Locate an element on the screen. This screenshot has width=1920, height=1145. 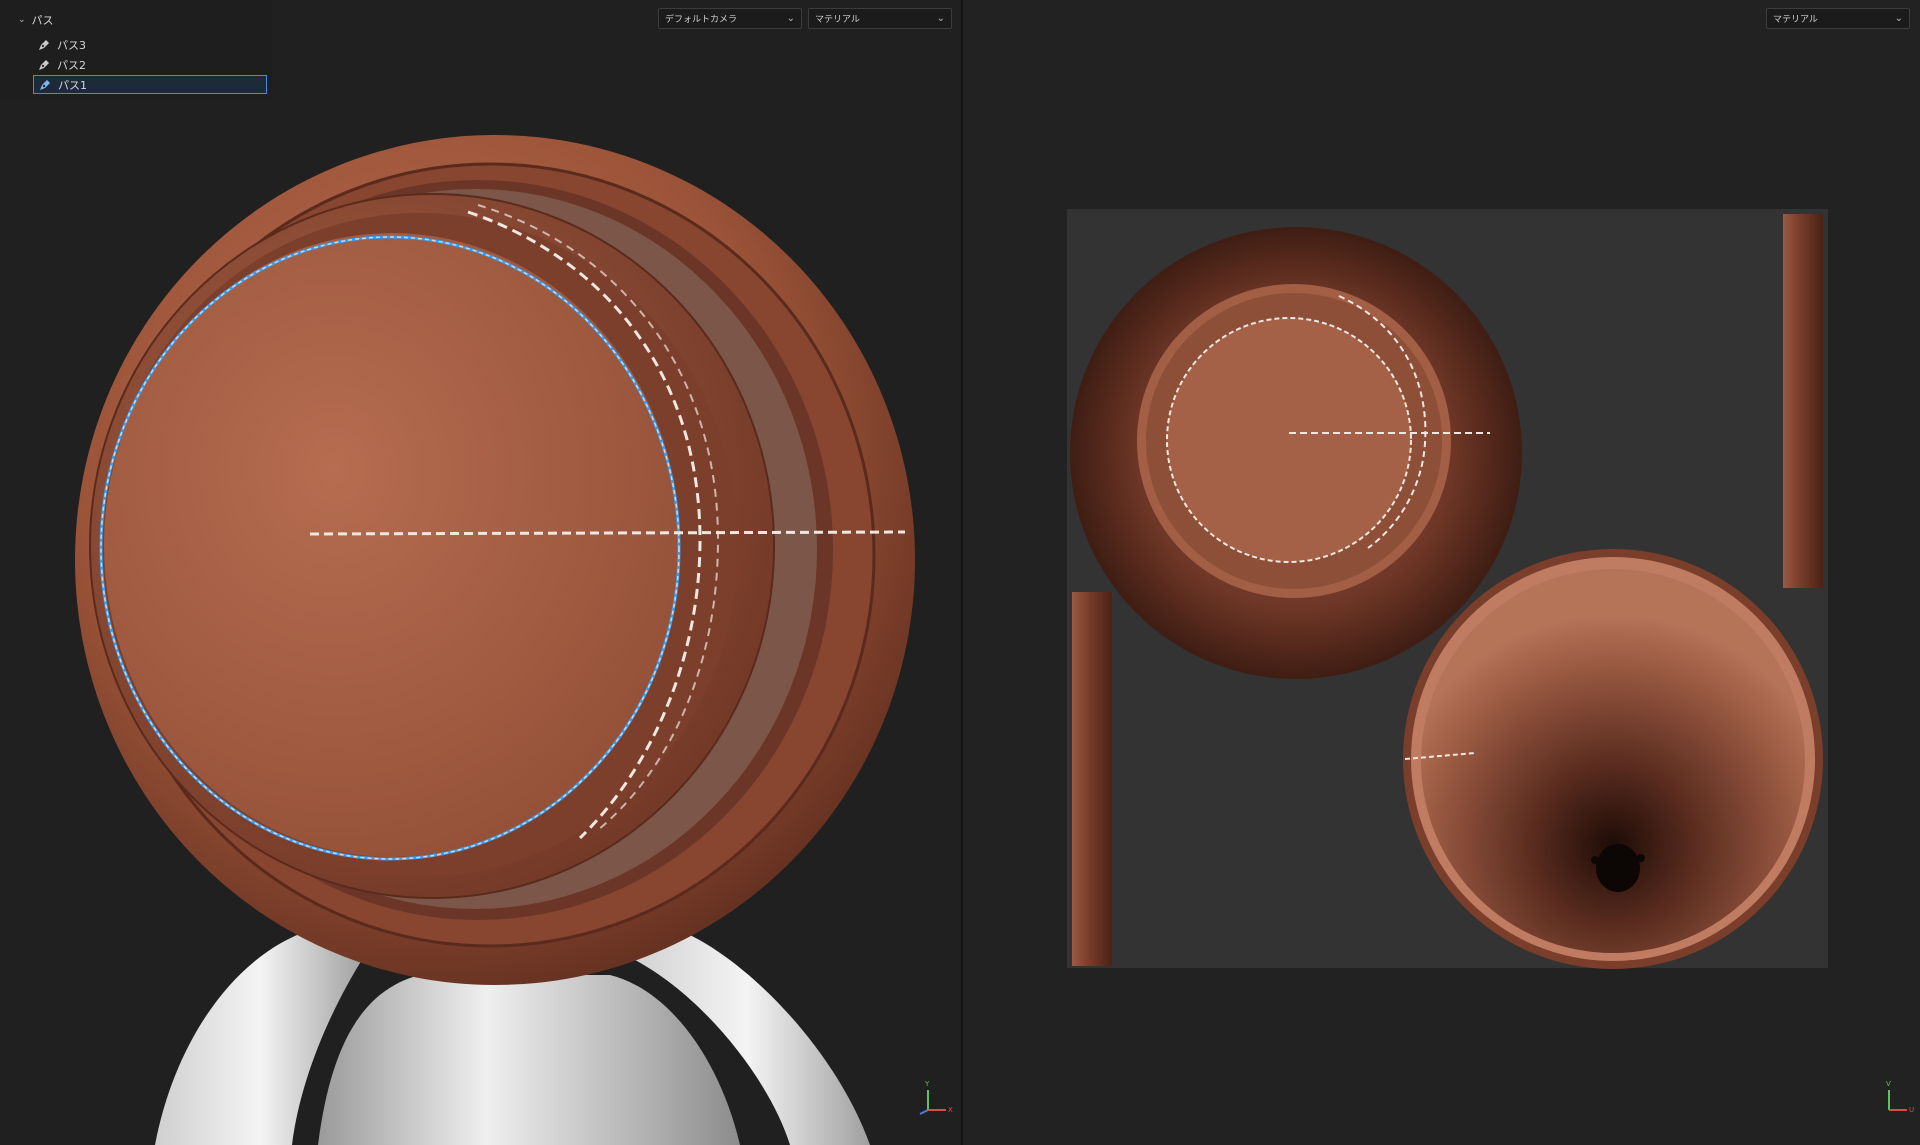
path-item-1: パス1 is located at coordinates (150, 84).